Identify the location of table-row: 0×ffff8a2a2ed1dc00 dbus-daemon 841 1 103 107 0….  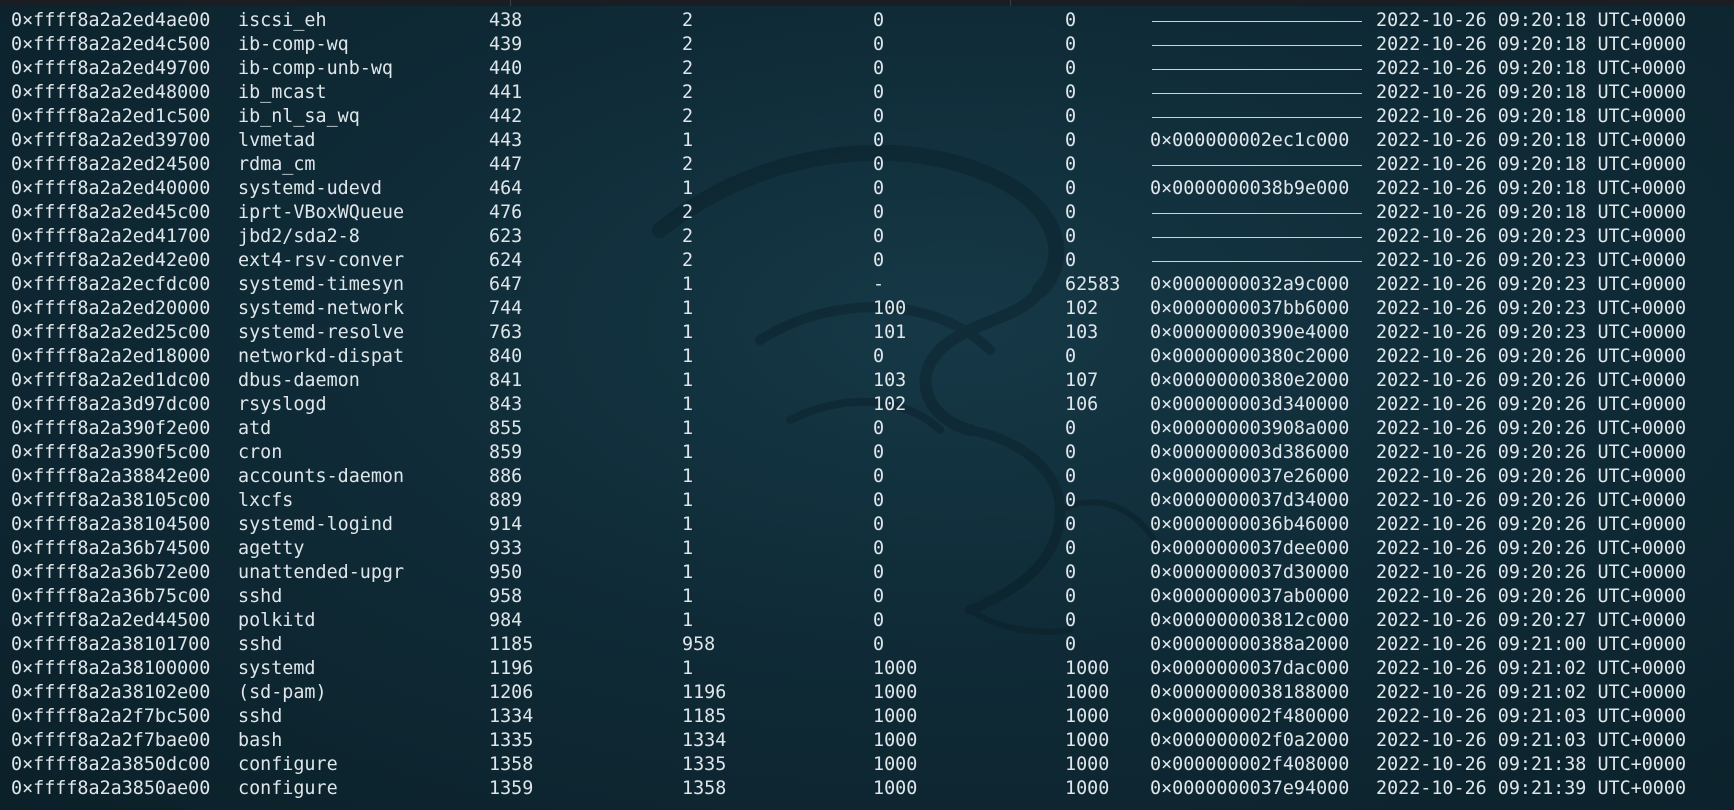
(867, 381).